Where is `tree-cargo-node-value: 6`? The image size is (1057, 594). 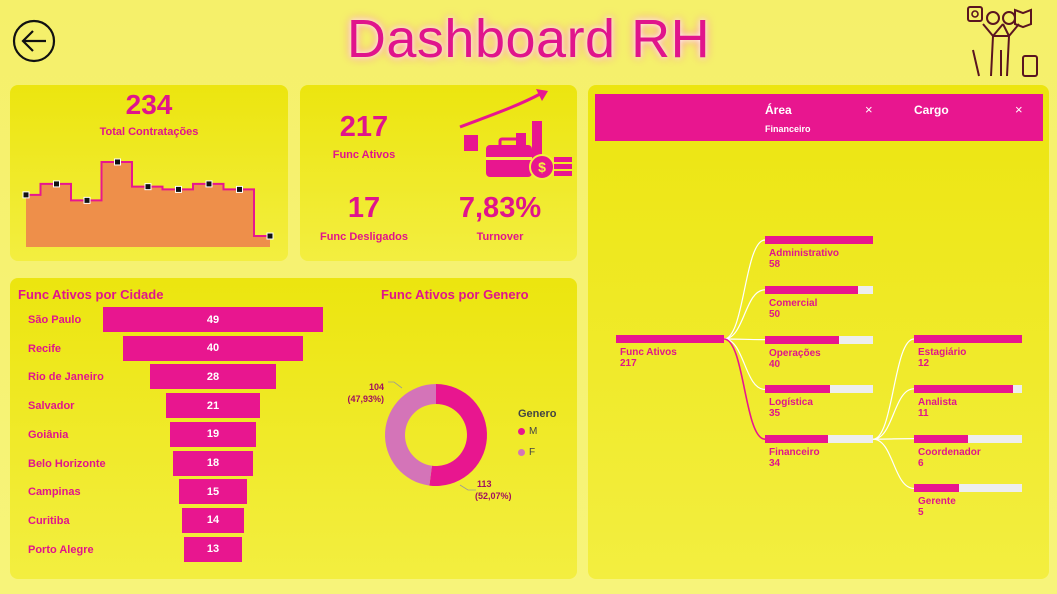
tree-cargo-node-value: 6 is located at coordinates (921, 463).